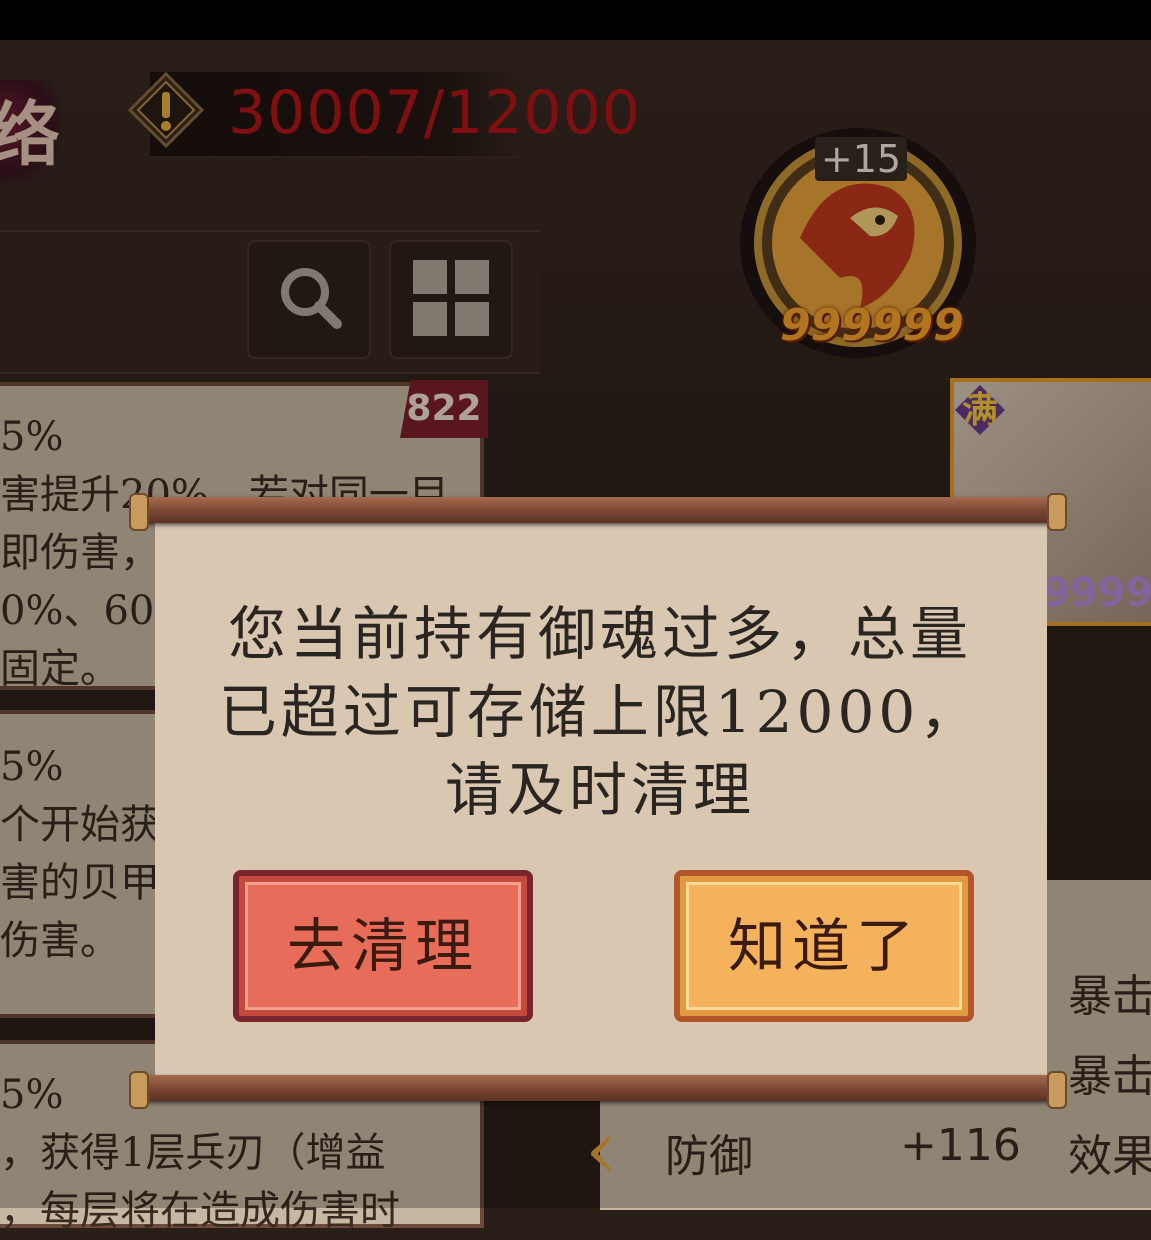 The width and height of the screenshot is (1151, 1240). What do you see at coordinates (383, 946) in the screenshot?
I see `go-clean-button: 去清理` at bounding box center [383, 946].